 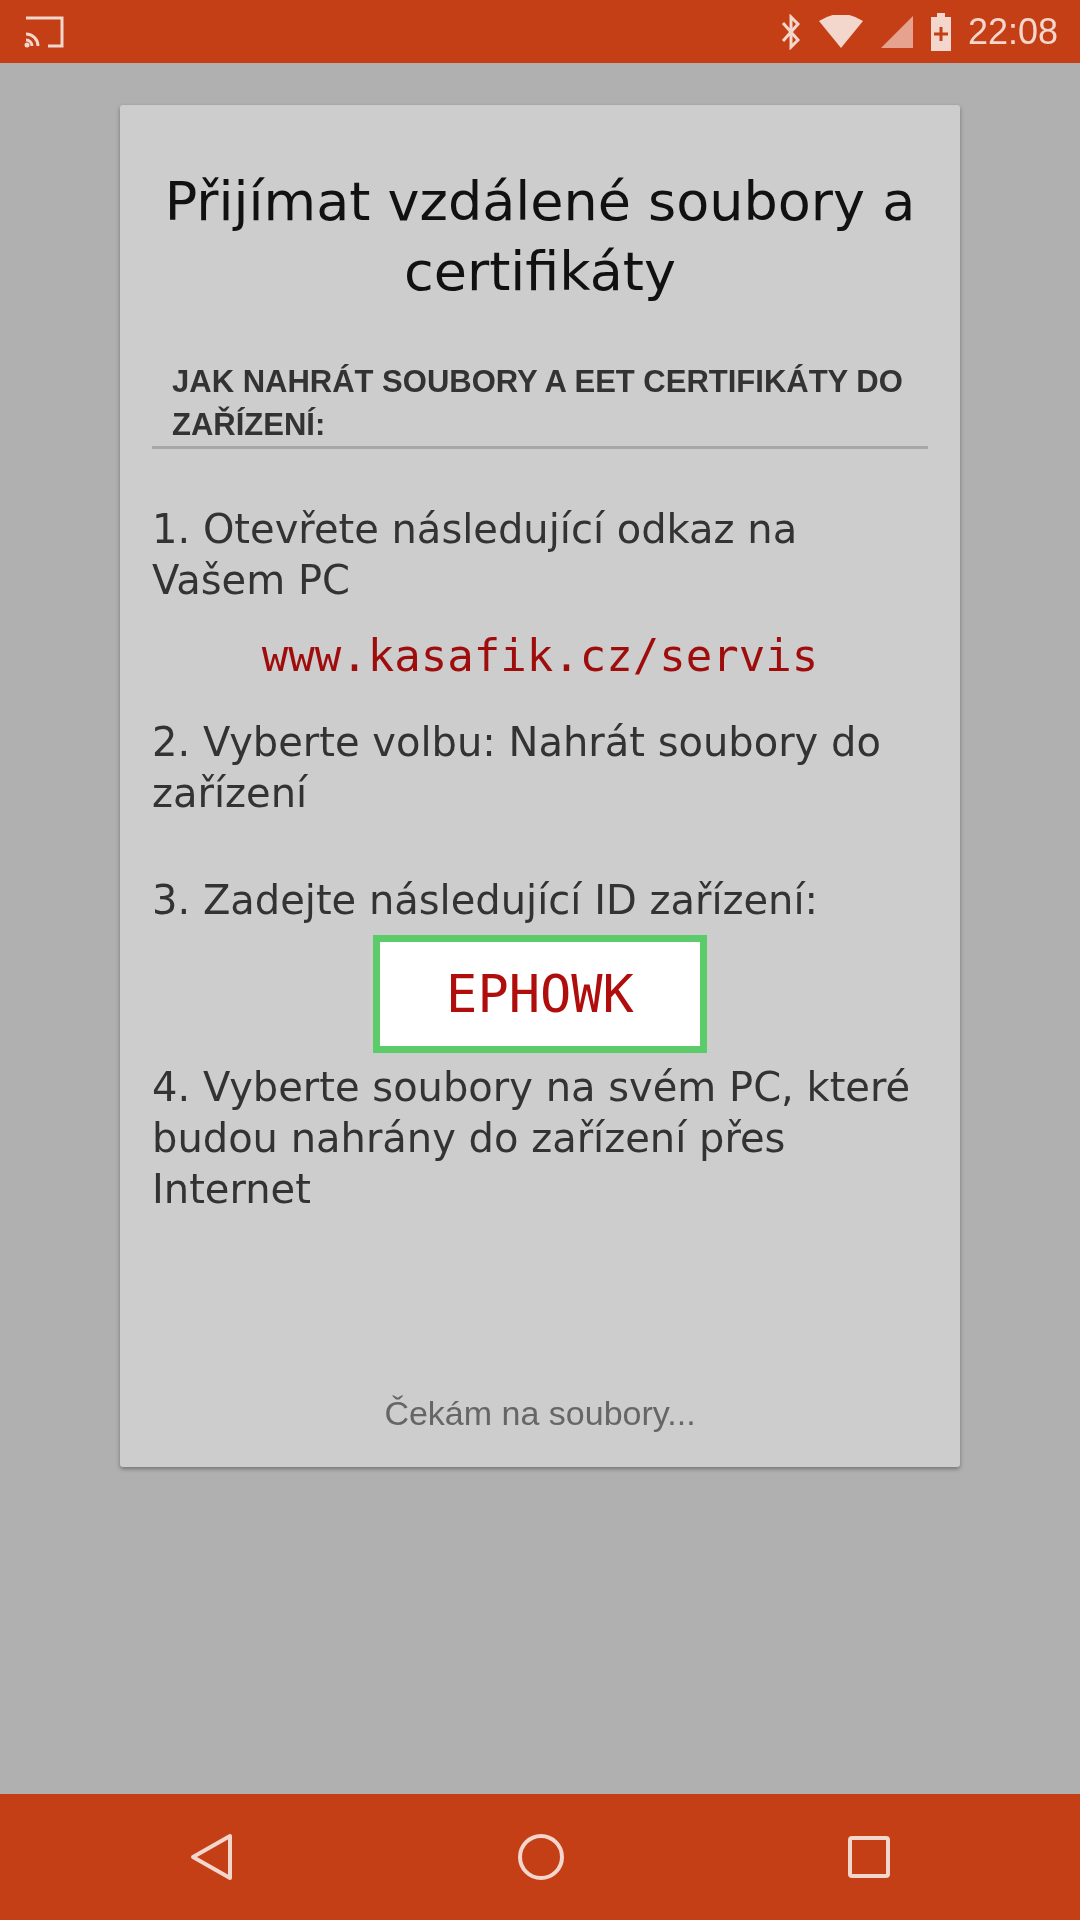 What do you see at coordinates (840, 31) in the screenshot?
I see `wifi-icon` at bounding box center [840, 31].